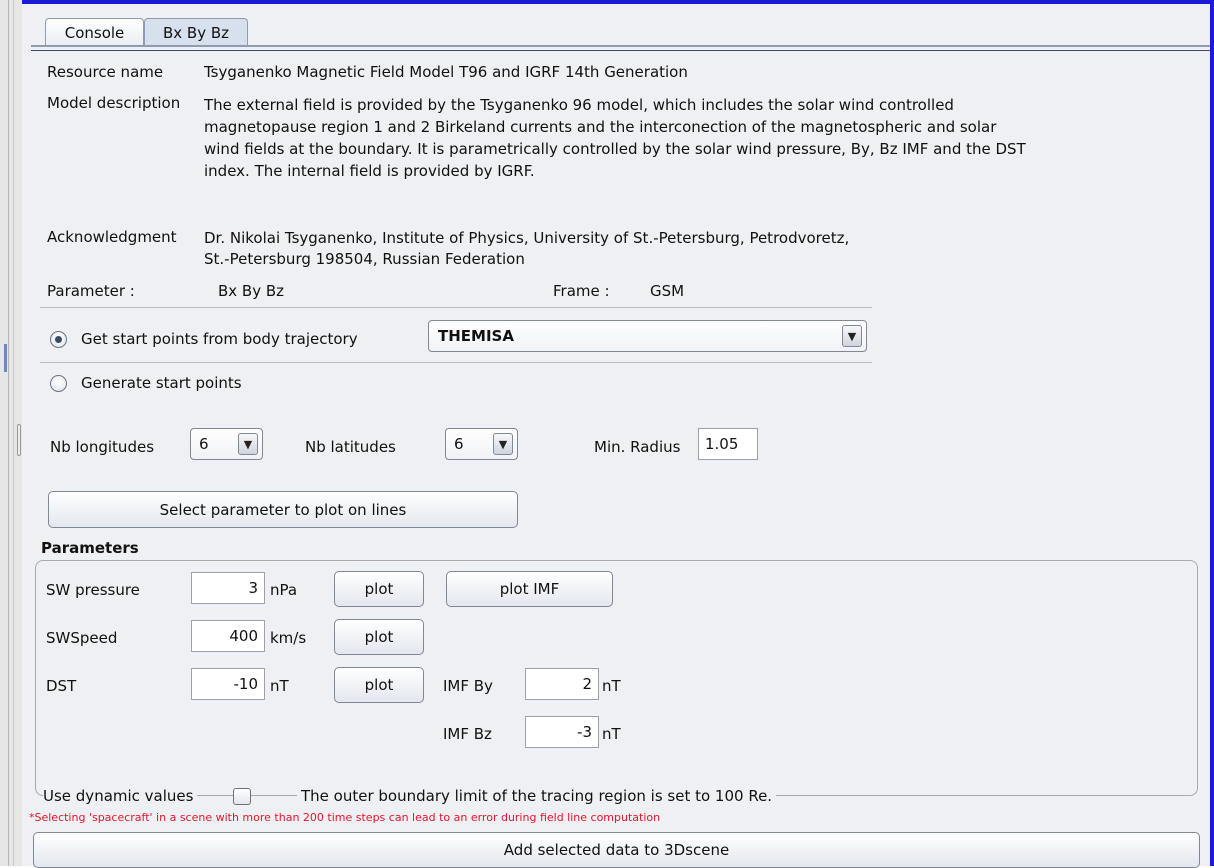  Describe the element at coordinates (120, 796) in the screenshot. I see `use-dynamic-label: Use dynamic values` at that location.